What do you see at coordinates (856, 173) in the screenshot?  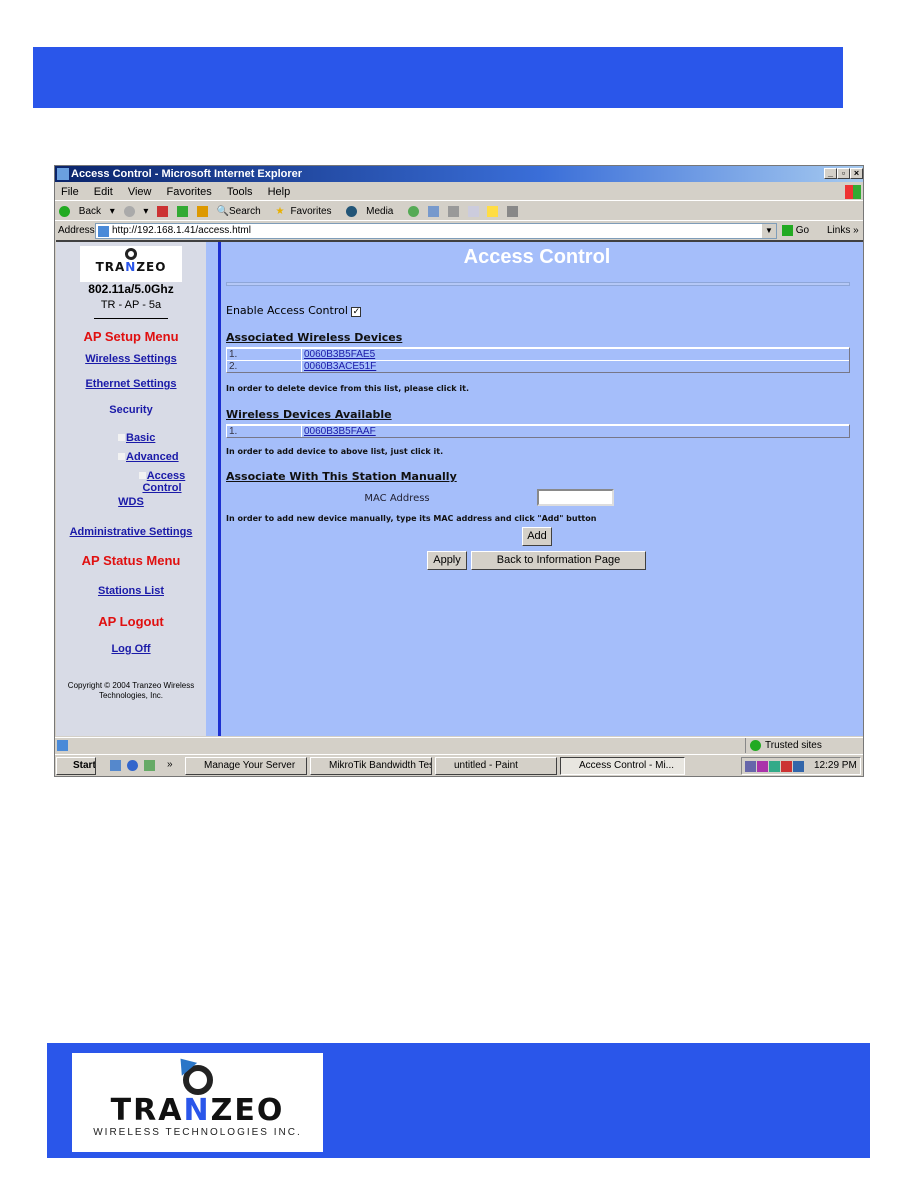 I see `close-button: ×` at bounding box center [856, 173].